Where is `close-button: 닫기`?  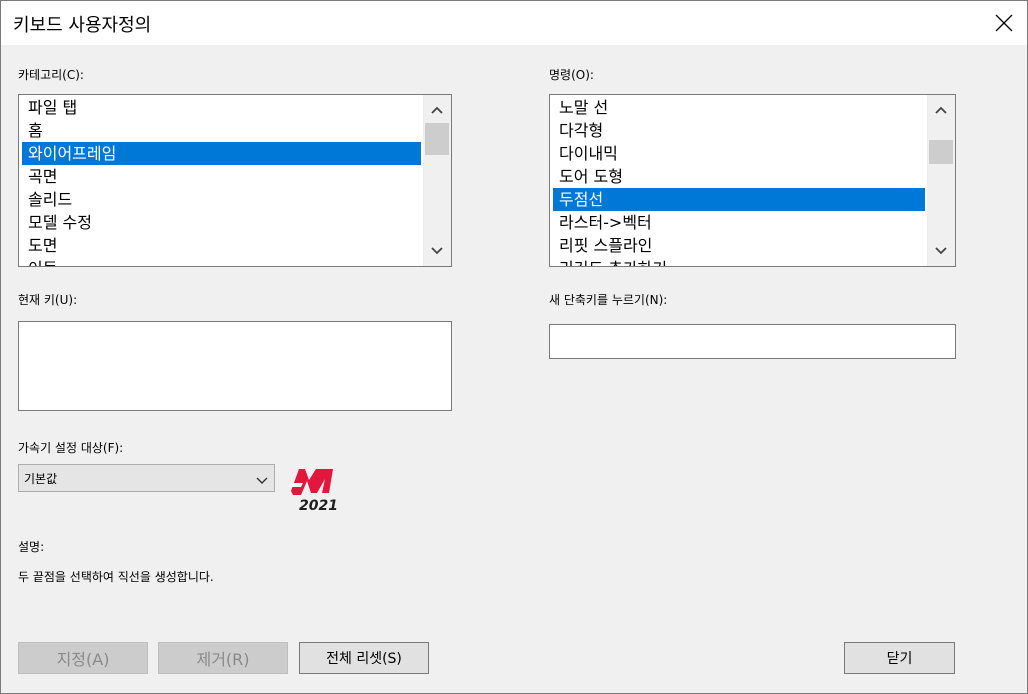 close-button: 닫기 is located at coordinates (899, 658).